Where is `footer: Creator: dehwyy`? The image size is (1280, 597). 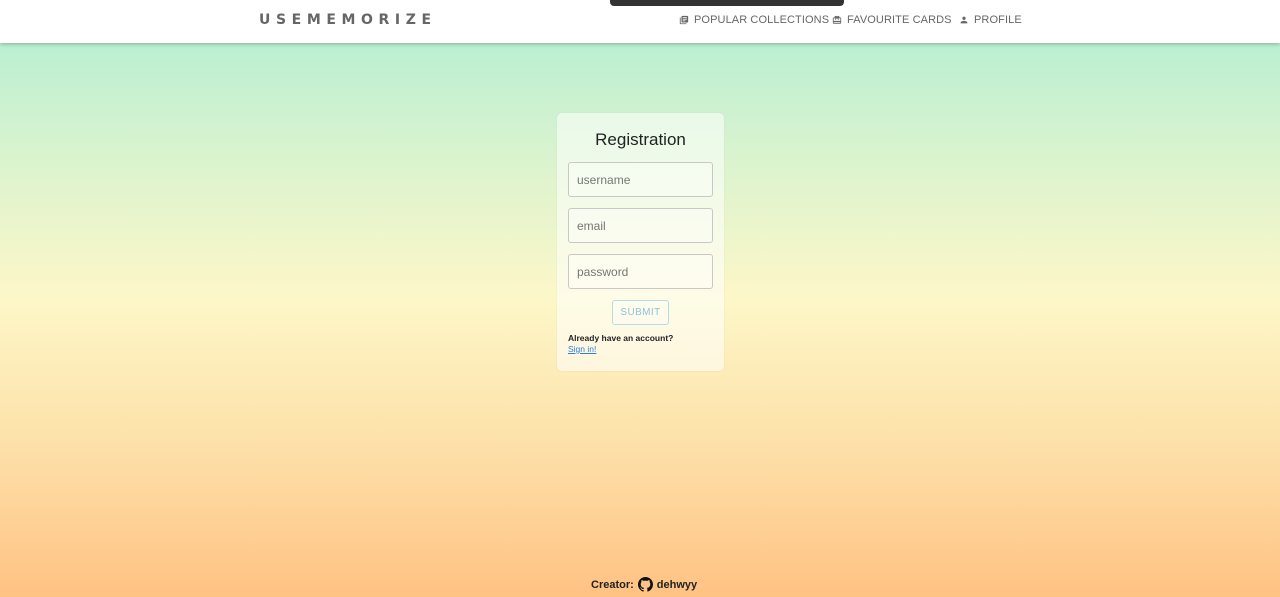 footer: Creator: dehwyy is located at coordinates (644, 584).